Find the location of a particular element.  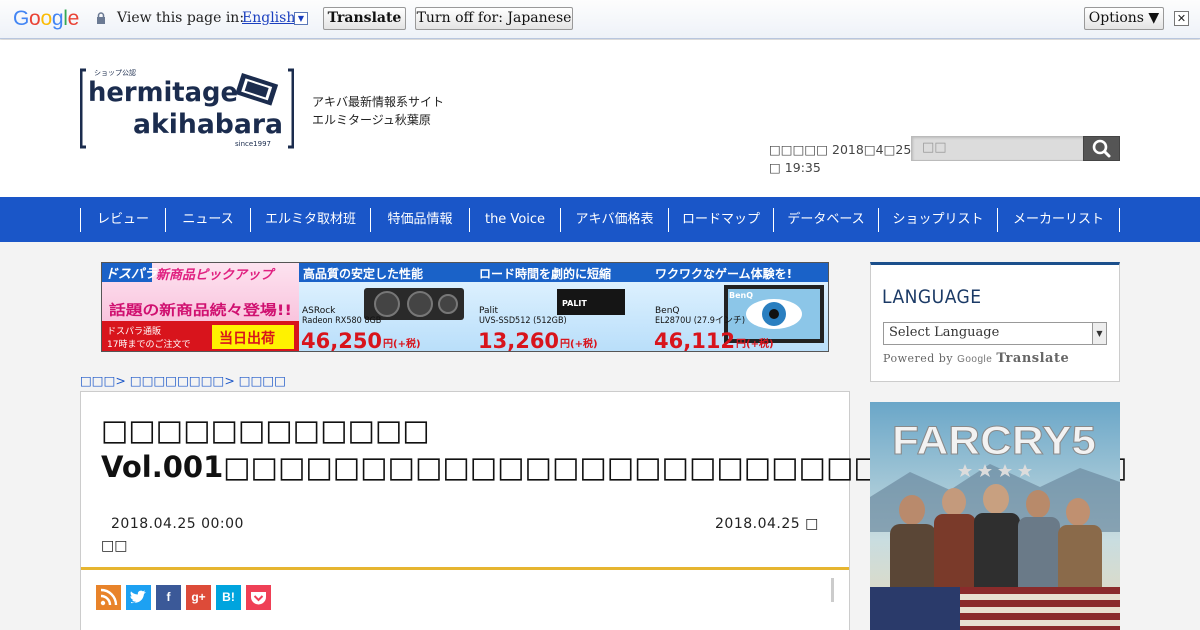

article-divider is located at coordinates (465, 568).